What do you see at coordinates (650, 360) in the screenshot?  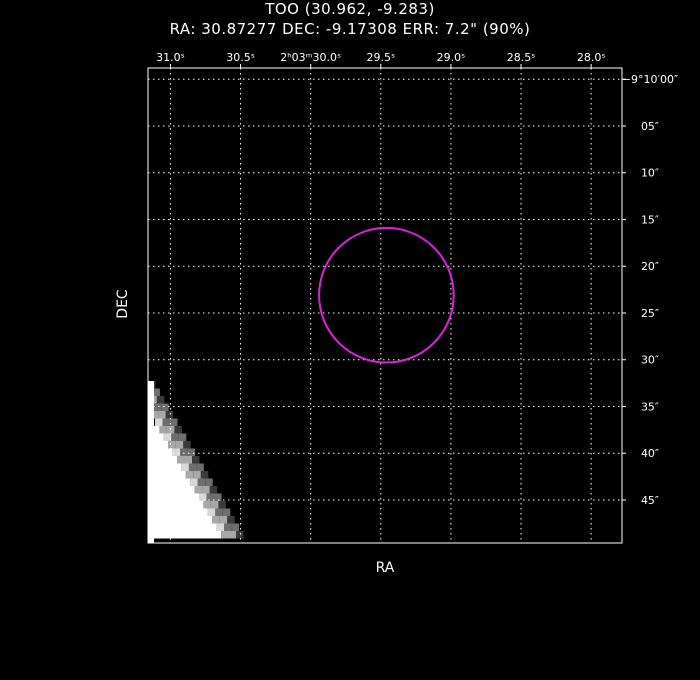 I see `y-tick-label: 30″` at bounding box center [650, 360].